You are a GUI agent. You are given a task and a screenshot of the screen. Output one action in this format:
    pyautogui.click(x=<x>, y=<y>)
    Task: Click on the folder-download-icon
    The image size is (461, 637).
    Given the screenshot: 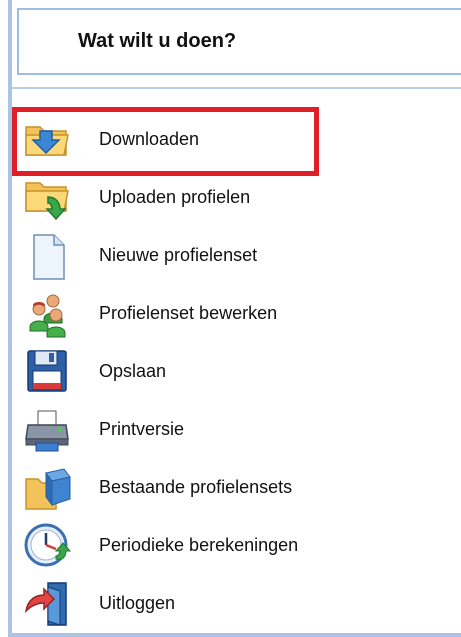 What is the action you would take?
    pyautogui.click(x=47, y=140)
    